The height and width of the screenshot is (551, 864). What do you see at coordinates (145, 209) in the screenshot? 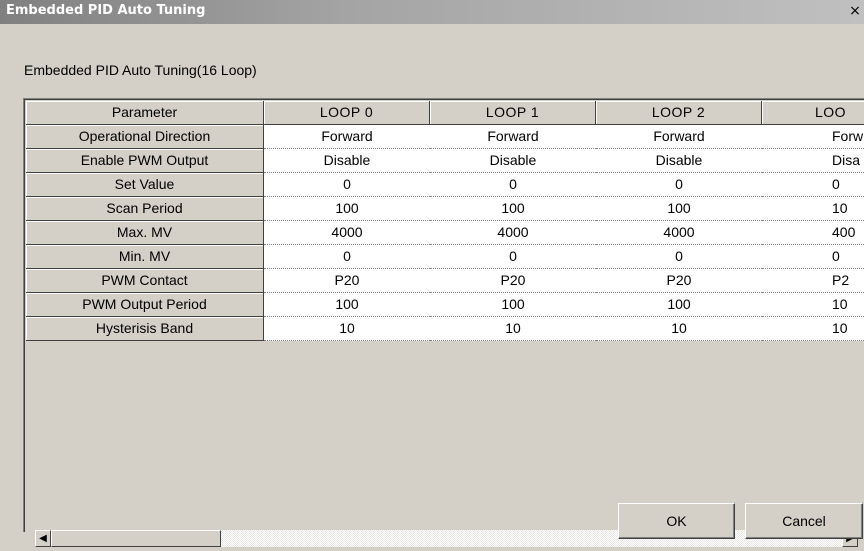
I see `row-header: Scan Period` at bounding box center [145, 209].